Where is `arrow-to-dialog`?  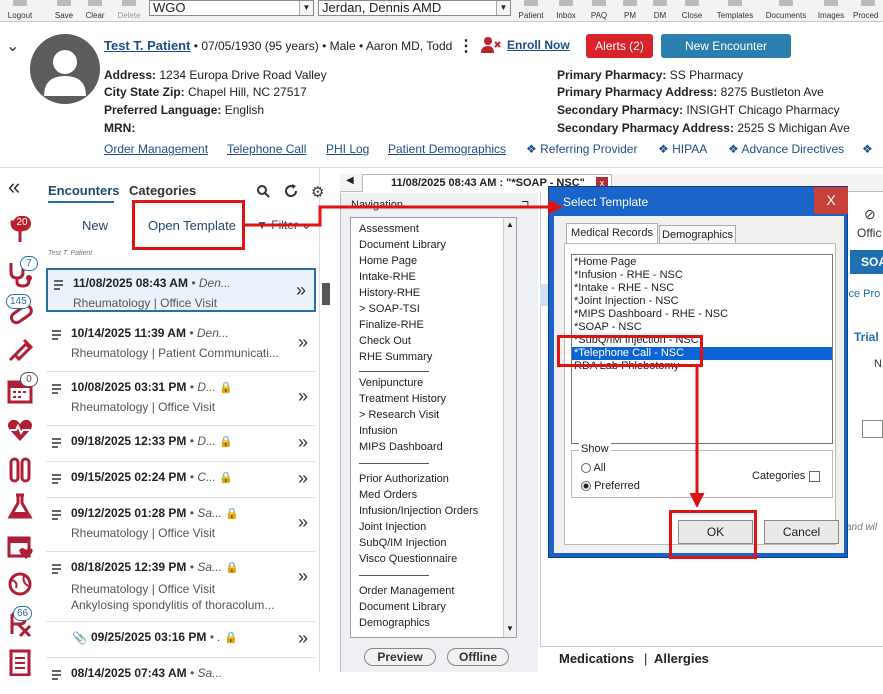 arrow-to-dialog is located at coordinates (404, 213).